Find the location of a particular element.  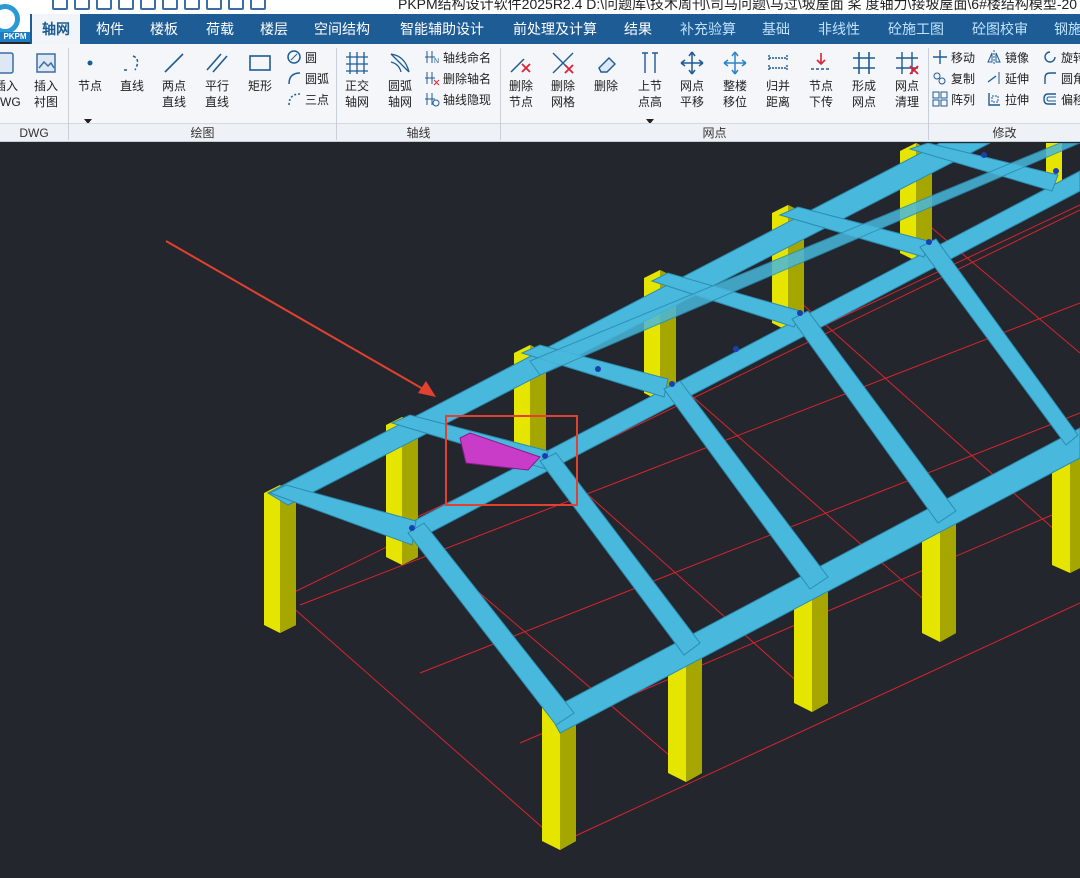

circle-button: 圆 is located at coordinates (301, 58).